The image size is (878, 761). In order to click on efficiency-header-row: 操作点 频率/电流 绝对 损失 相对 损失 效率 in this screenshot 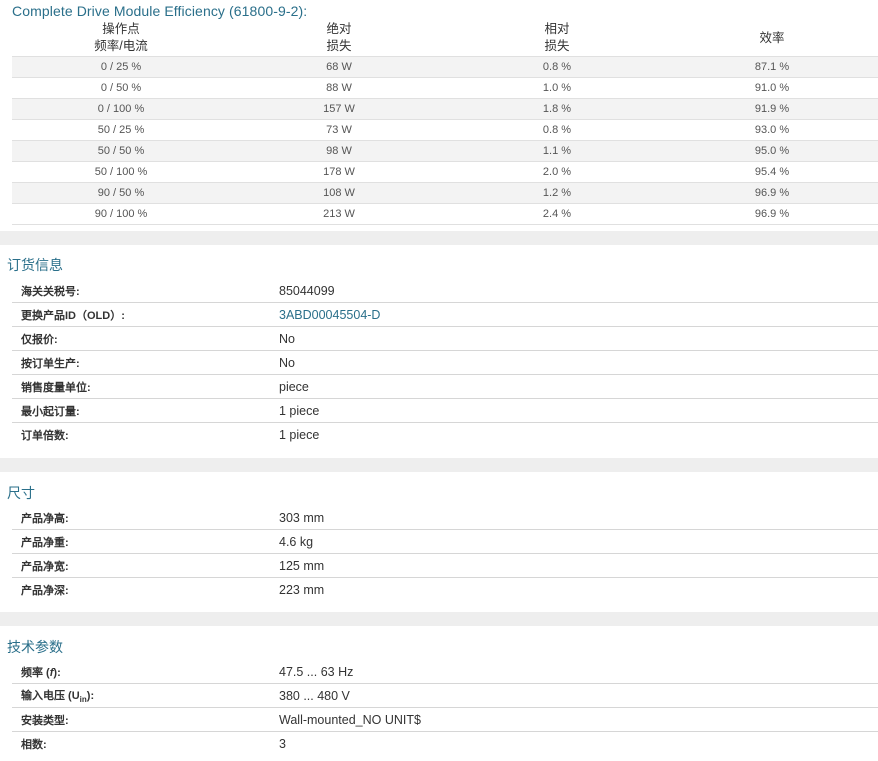, I will do `click(445, 38)`.